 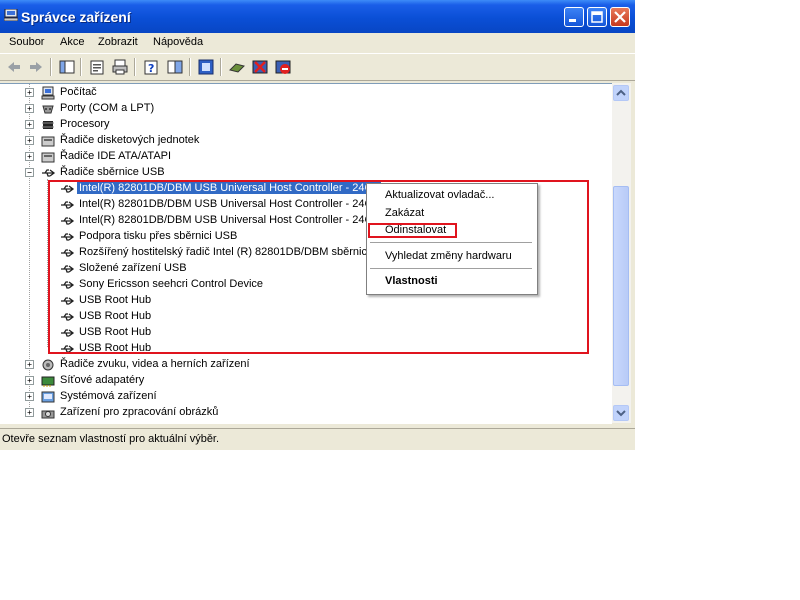 What do you see at coordinates (48, 365) in the screenshot?
I see `sound-icon` at bounding box center [48, 365].